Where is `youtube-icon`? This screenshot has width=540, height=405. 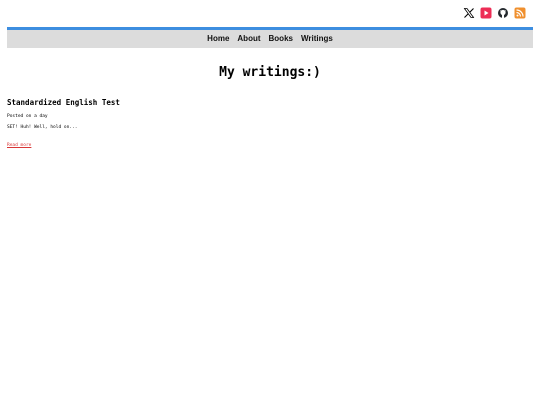 youtube-icon is located at coordinates (485, 12).